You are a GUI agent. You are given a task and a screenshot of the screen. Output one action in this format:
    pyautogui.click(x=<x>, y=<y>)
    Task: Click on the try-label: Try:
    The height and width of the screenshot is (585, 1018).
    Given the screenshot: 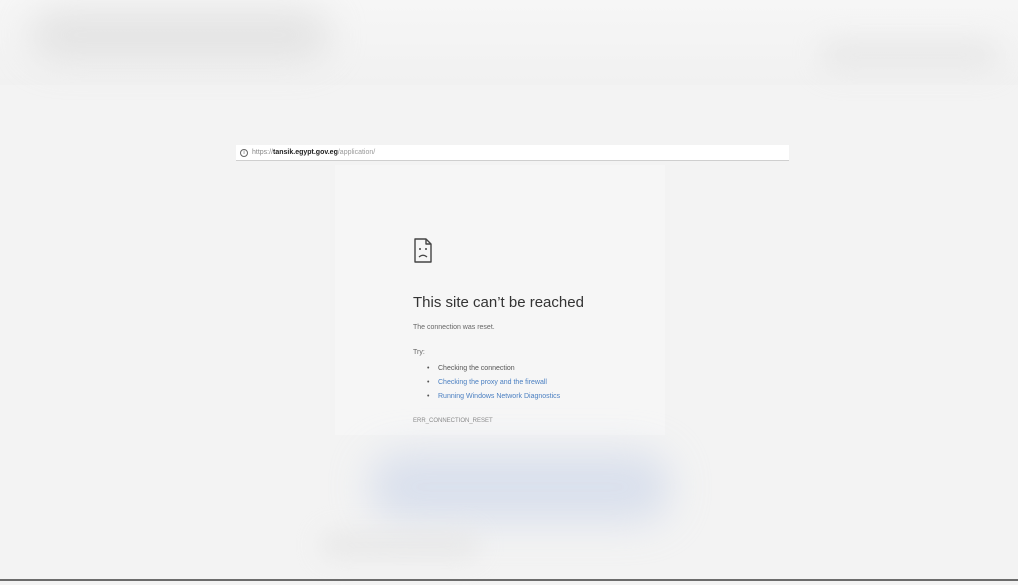 What is the action you would take?
    pyautogui.click(x=419, y=352)
    